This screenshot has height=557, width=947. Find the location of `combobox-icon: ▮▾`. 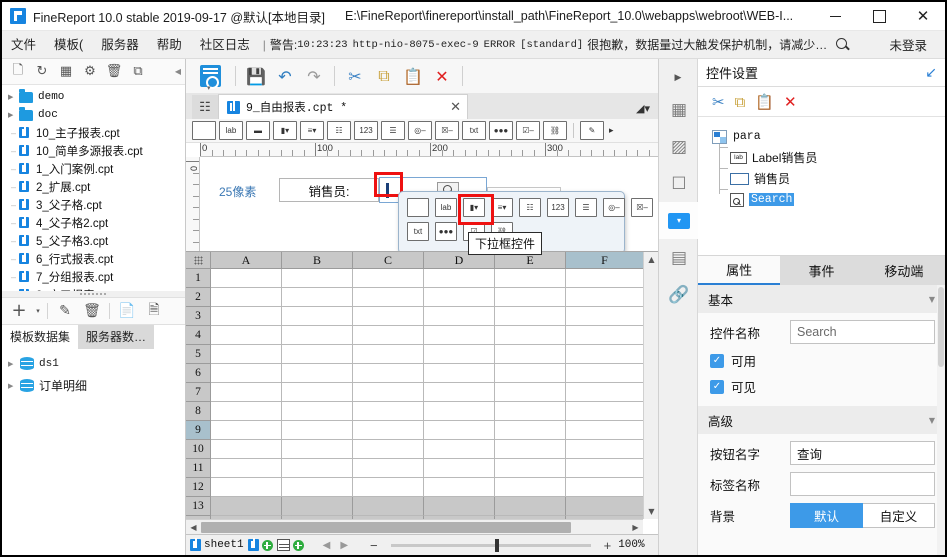

combobox-icon: ▮▾ is located at coordinates (474, 207).